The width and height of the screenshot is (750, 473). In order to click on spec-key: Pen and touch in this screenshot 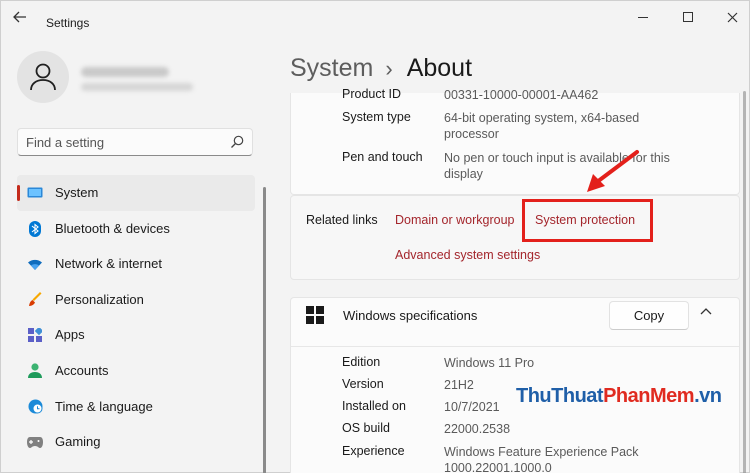, I will do `click(382, 157)`.